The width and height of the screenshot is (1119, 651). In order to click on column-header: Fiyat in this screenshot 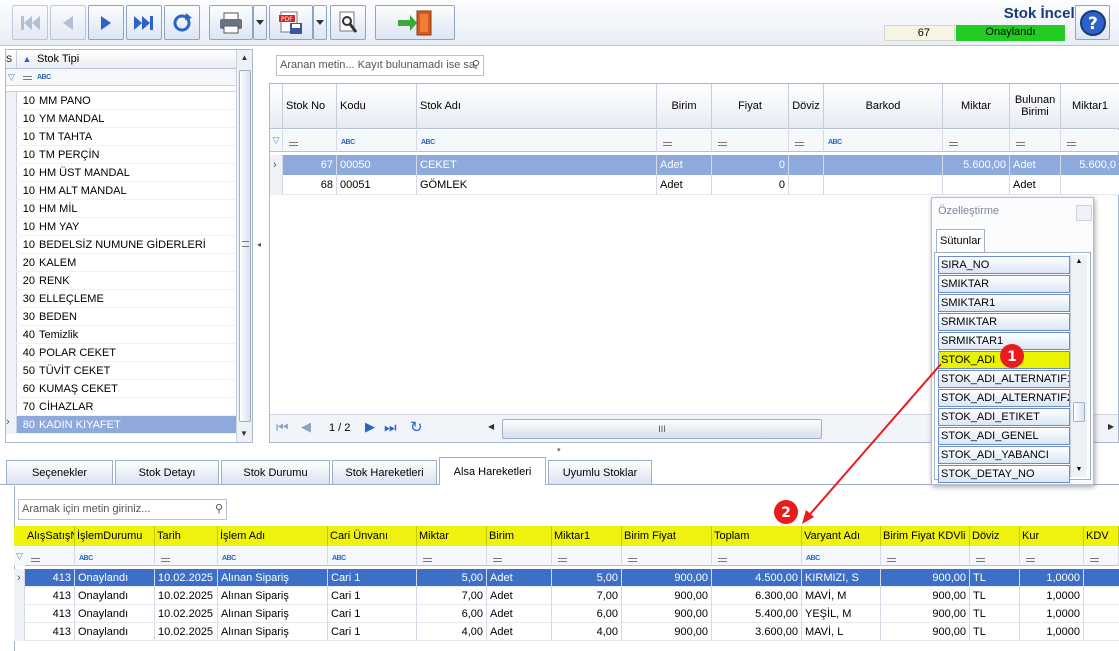, I will do `click(750, 106)`.